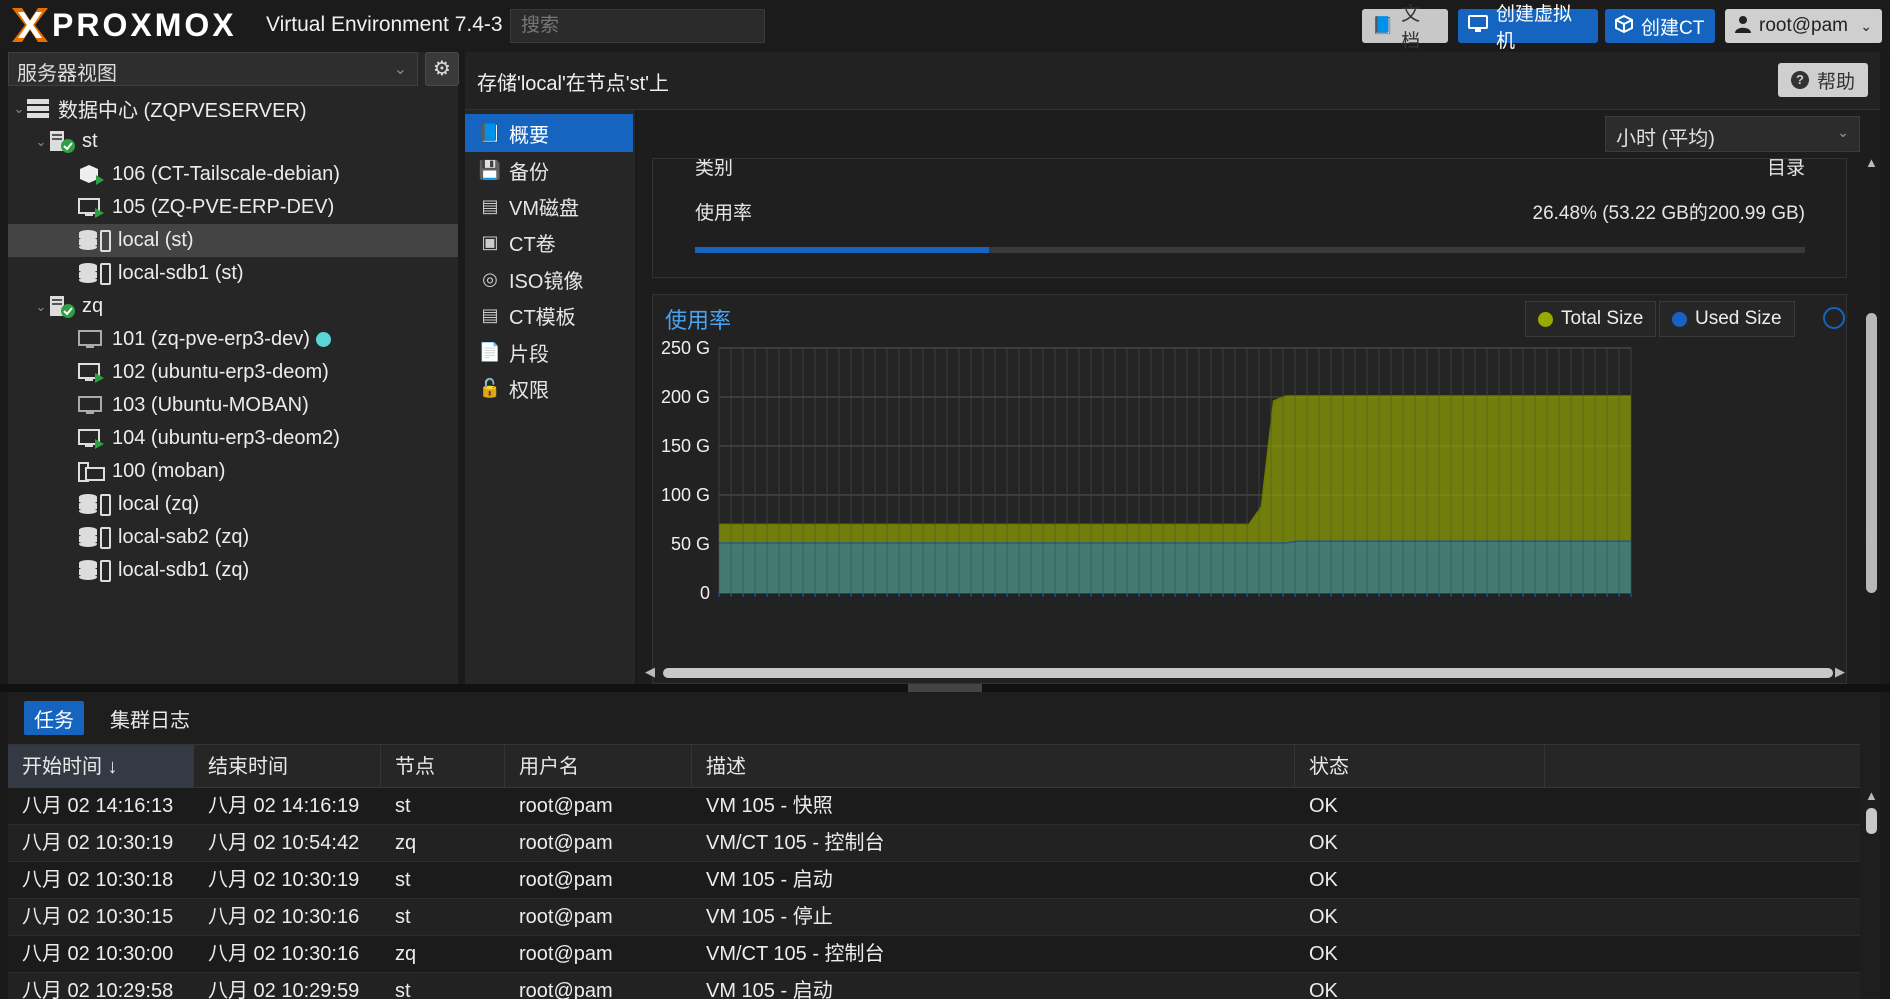 This screenshot has height=999, width=1890. I want to click on nav-item-snippet: 📄 片段, so click(550, 352).